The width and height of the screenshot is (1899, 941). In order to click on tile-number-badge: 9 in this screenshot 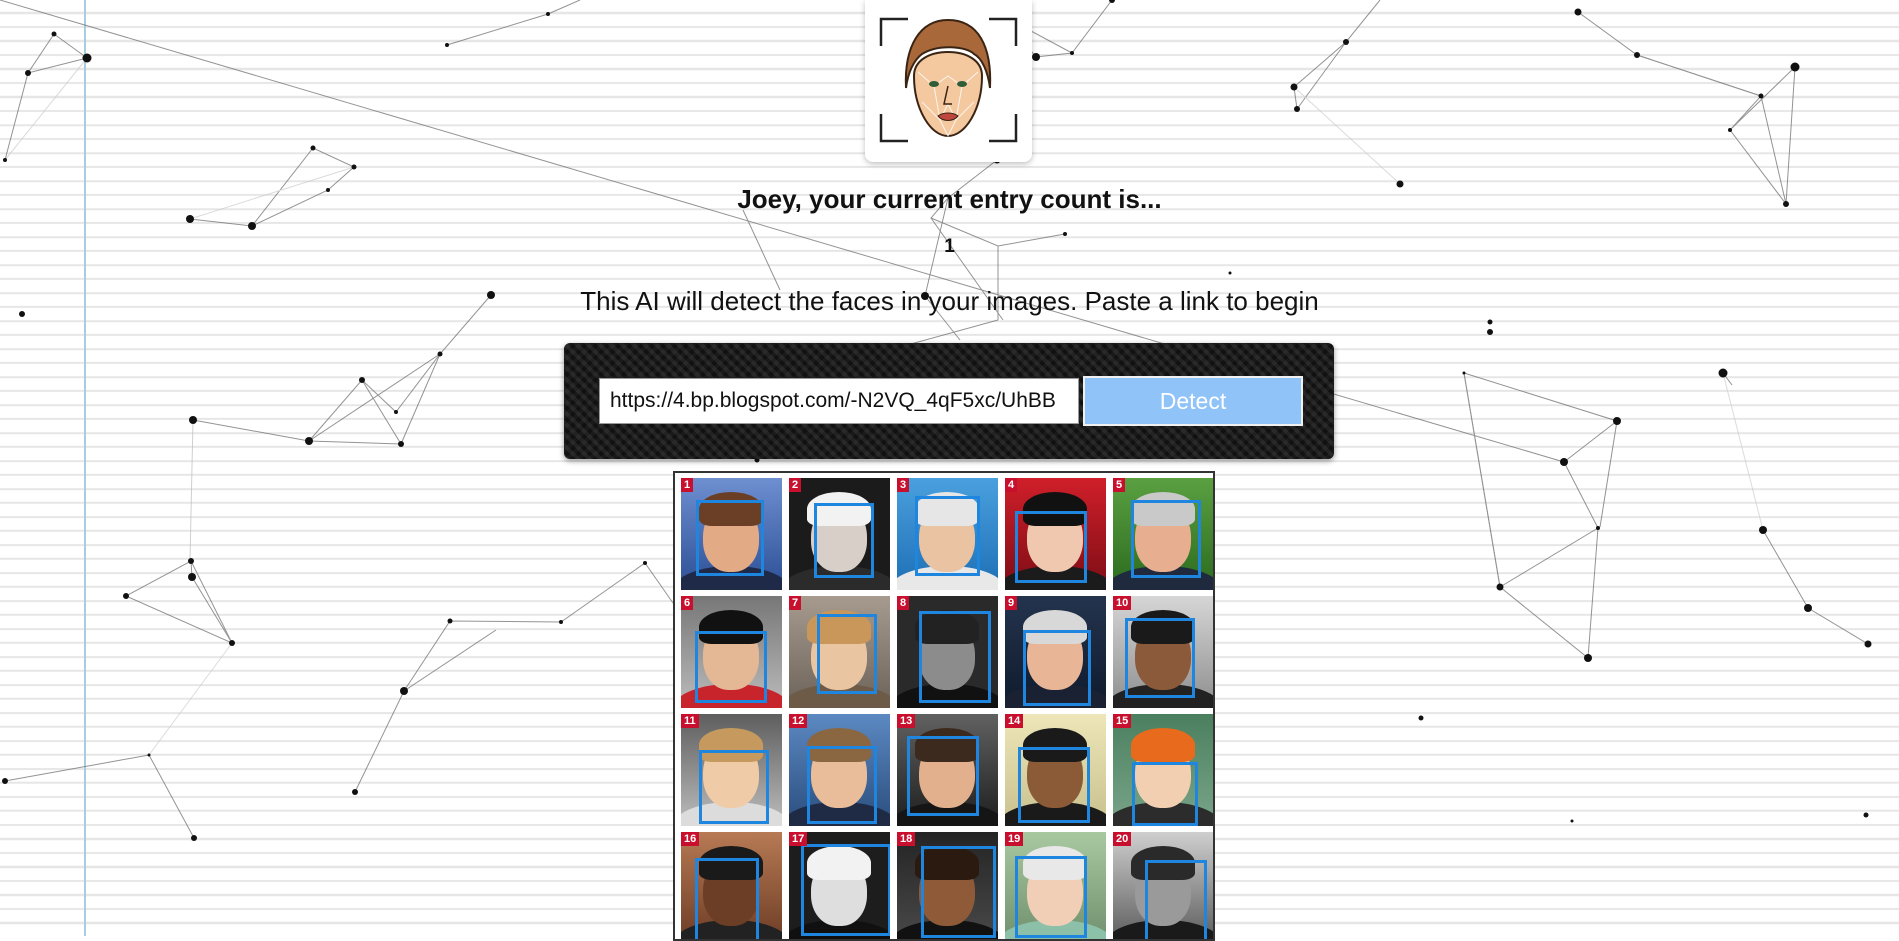, I will do `click(1011, 603)`.